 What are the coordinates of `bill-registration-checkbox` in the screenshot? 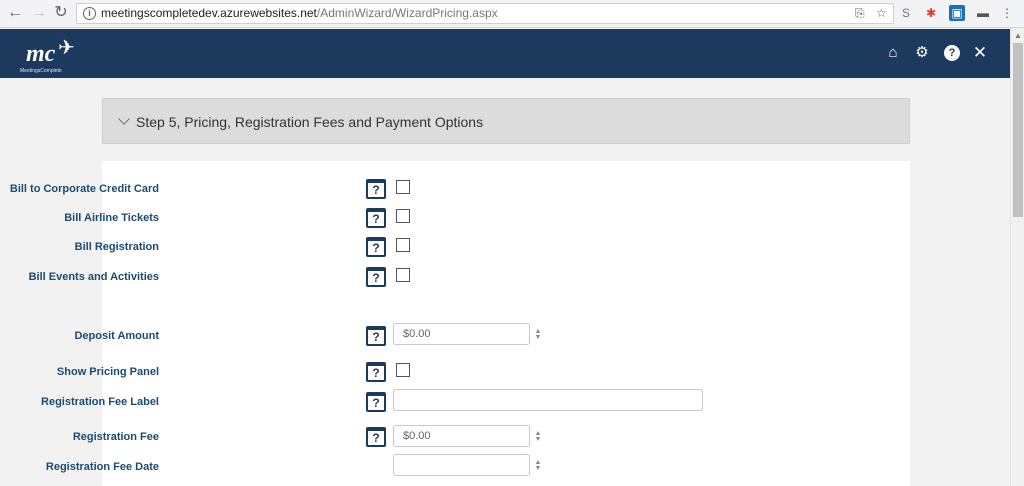 It's located at (403, 245).